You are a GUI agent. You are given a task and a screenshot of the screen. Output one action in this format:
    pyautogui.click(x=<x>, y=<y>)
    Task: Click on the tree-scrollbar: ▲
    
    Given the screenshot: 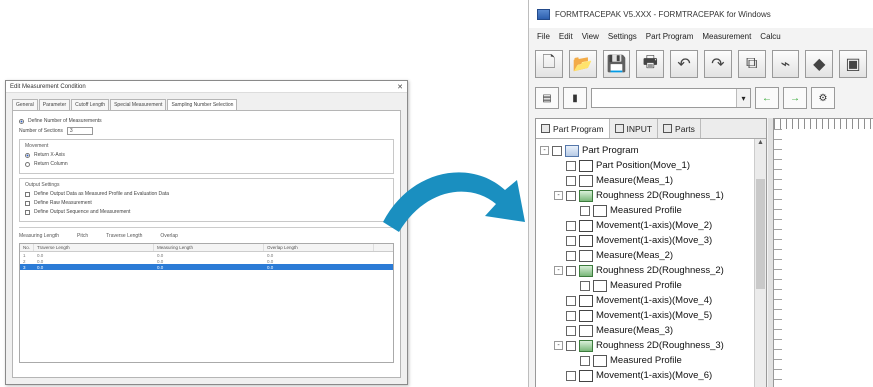 What is the action you would take?
    pyautogui.click(x=760, y=263)
    